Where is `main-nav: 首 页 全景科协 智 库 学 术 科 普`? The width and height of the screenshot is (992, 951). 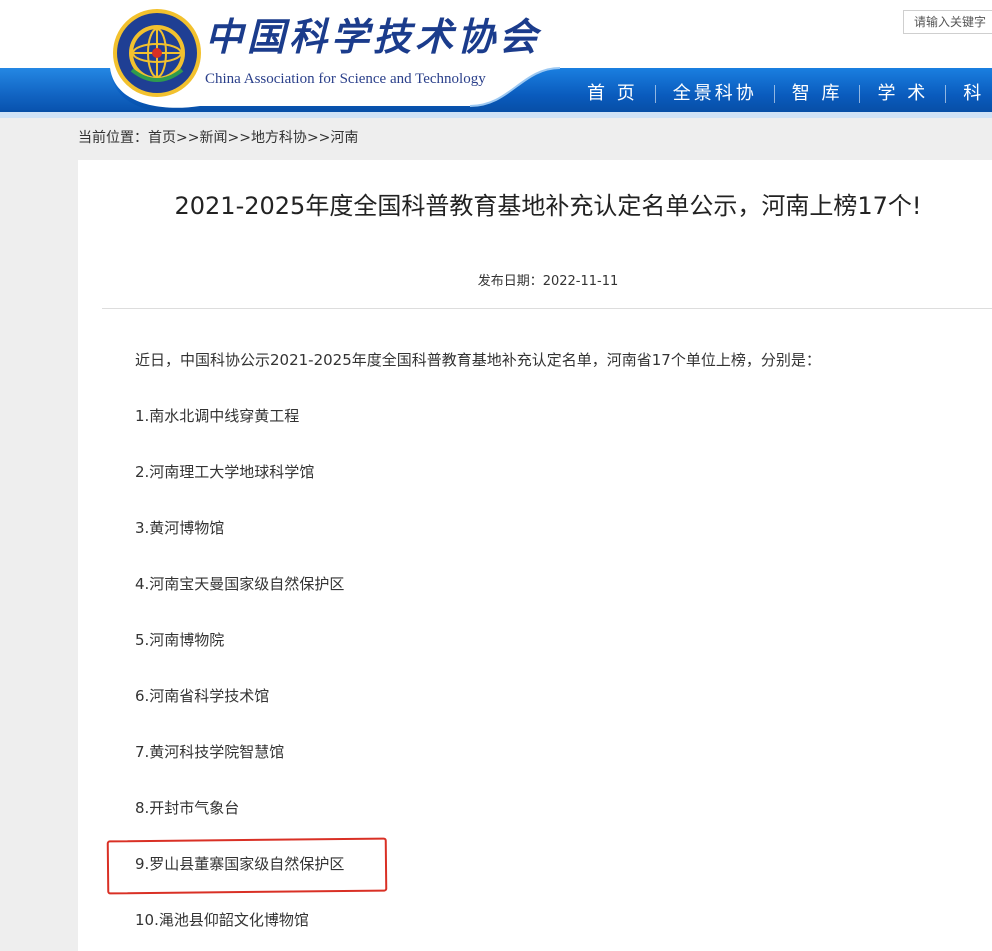 main-nav: 首 页 全景科协 智 库 学 术 科 普 is located at coordinates (781, 94).